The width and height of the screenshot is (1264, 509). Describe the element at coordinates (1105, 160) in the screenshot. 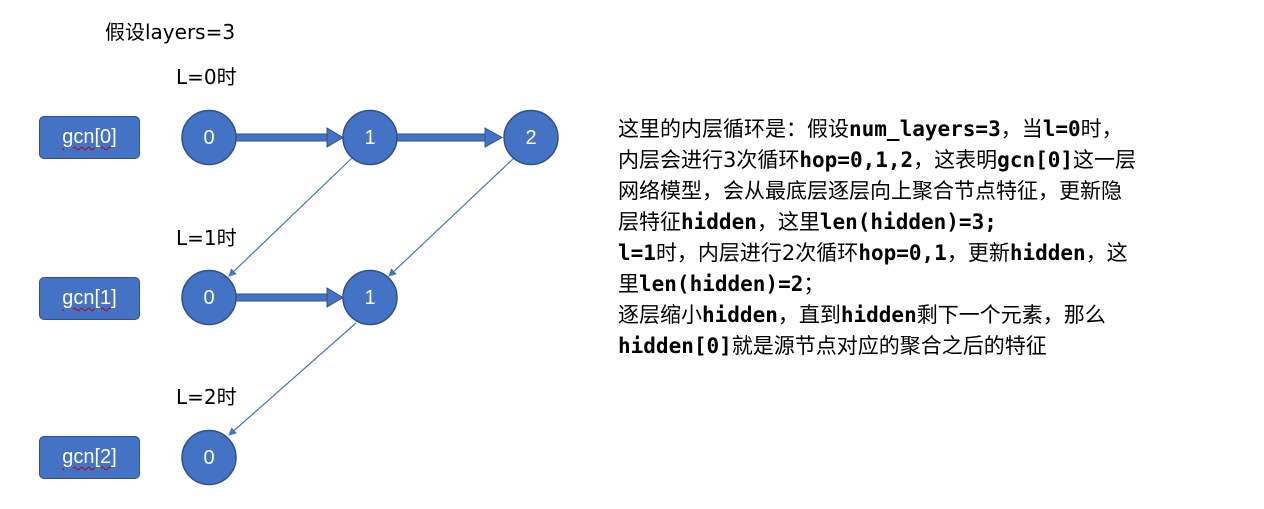

I see `text-fragment: 这一层` at that location.